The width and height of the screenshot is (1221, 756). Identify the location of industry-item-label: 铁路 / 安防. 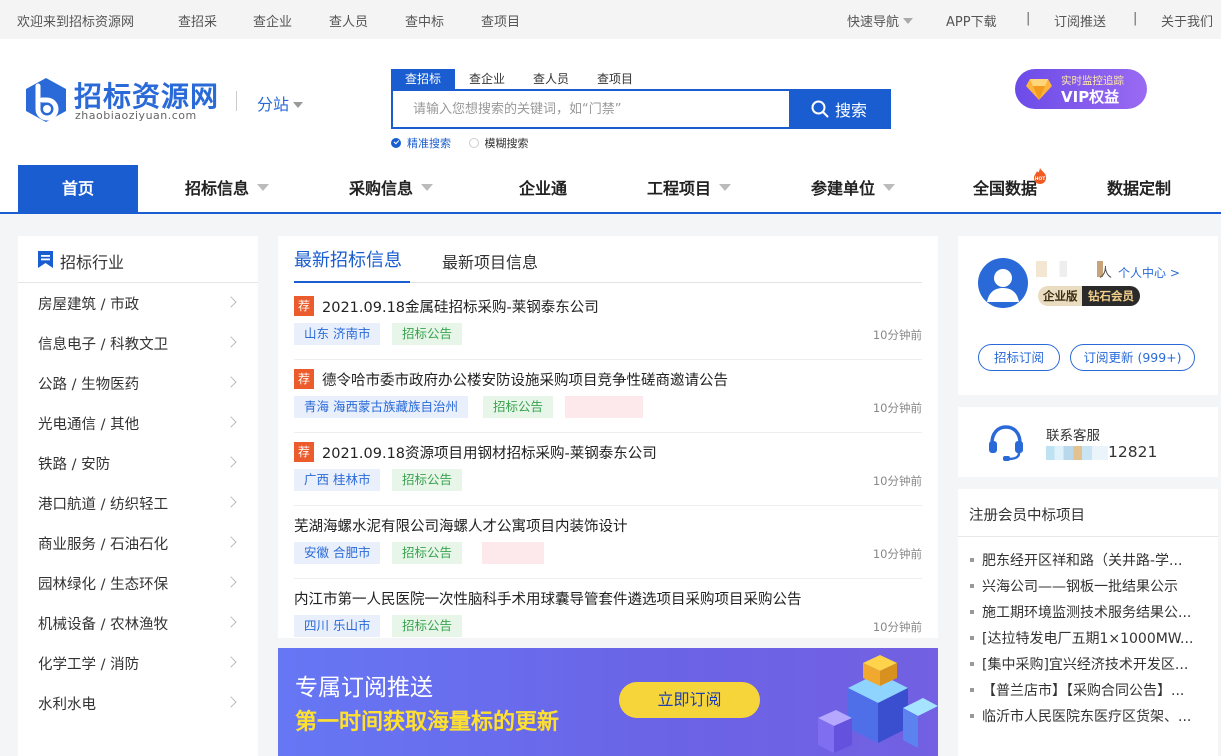
(74, 465).